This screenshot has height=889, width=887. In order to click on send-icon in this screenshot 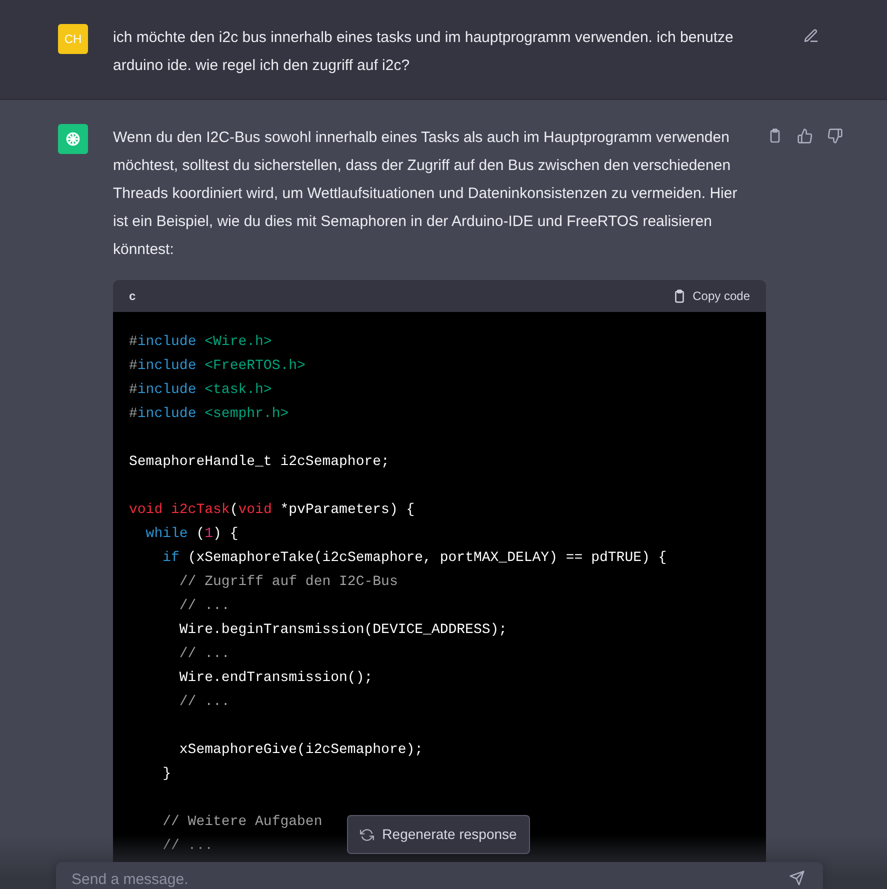, I will do `click(796, 878)`.